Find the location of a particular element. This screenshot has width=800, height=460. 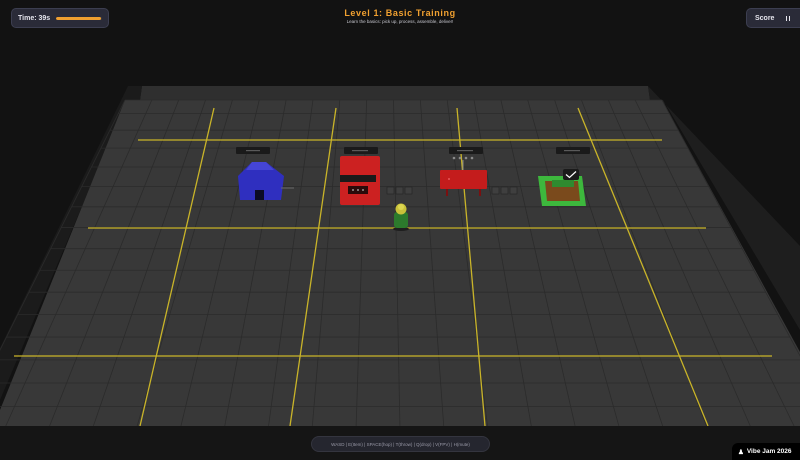

checkmark-icon is located at coordinates (571, 174).